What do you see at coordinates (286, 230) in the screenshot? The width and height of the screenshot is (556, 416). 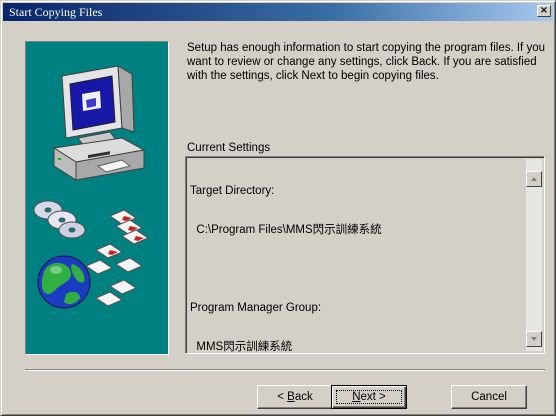 I see `settings-line-target-directory-value: C:\Program Files\MMS閃示訓練系統` at bounding box center [286, 230].